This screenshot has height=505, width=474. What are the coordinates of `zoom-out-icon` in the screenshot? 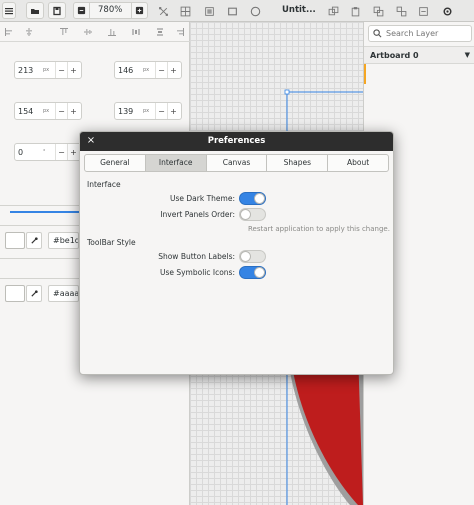 It's located at (81, 10).